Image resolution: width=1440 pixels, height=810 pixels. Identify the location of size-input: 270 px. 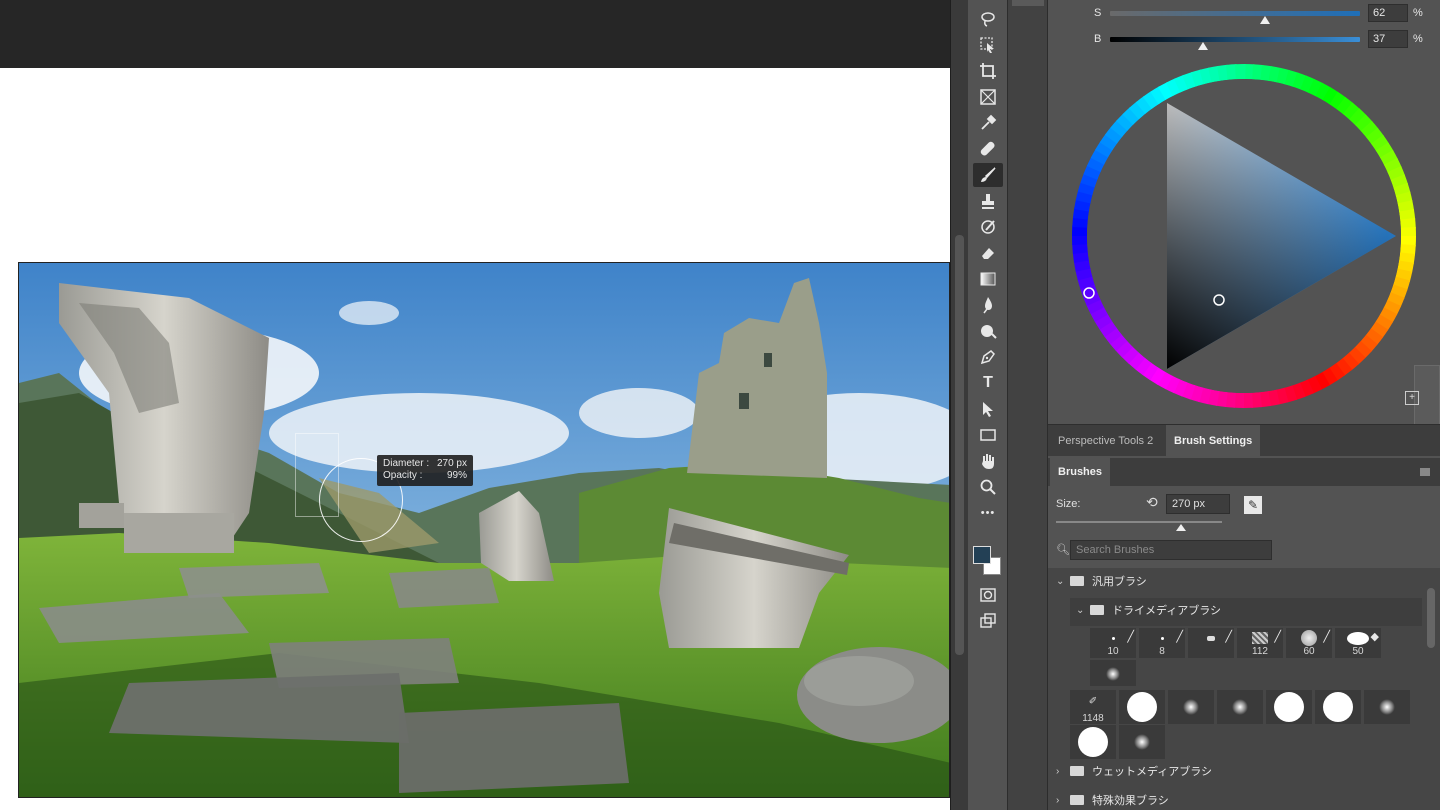
(1198, 504).